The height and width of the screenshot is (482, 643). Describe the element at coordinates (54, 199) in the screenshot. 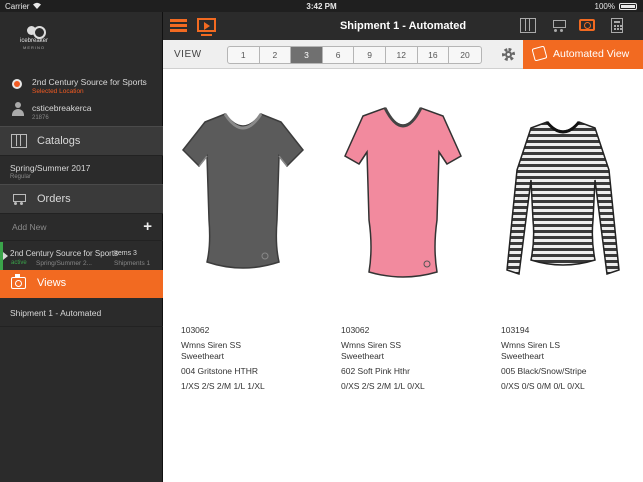

I see `orders-label: Orders` at that location.